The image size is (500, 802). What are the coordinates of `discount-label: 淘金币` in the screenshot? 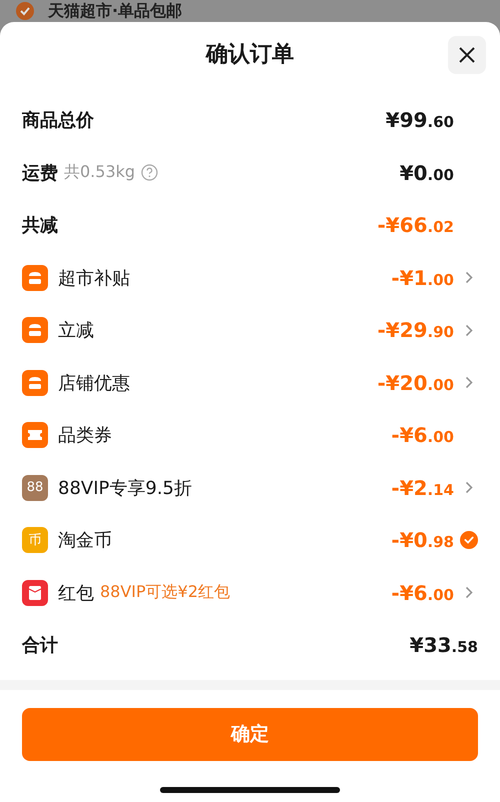 It's located at (85, 540).